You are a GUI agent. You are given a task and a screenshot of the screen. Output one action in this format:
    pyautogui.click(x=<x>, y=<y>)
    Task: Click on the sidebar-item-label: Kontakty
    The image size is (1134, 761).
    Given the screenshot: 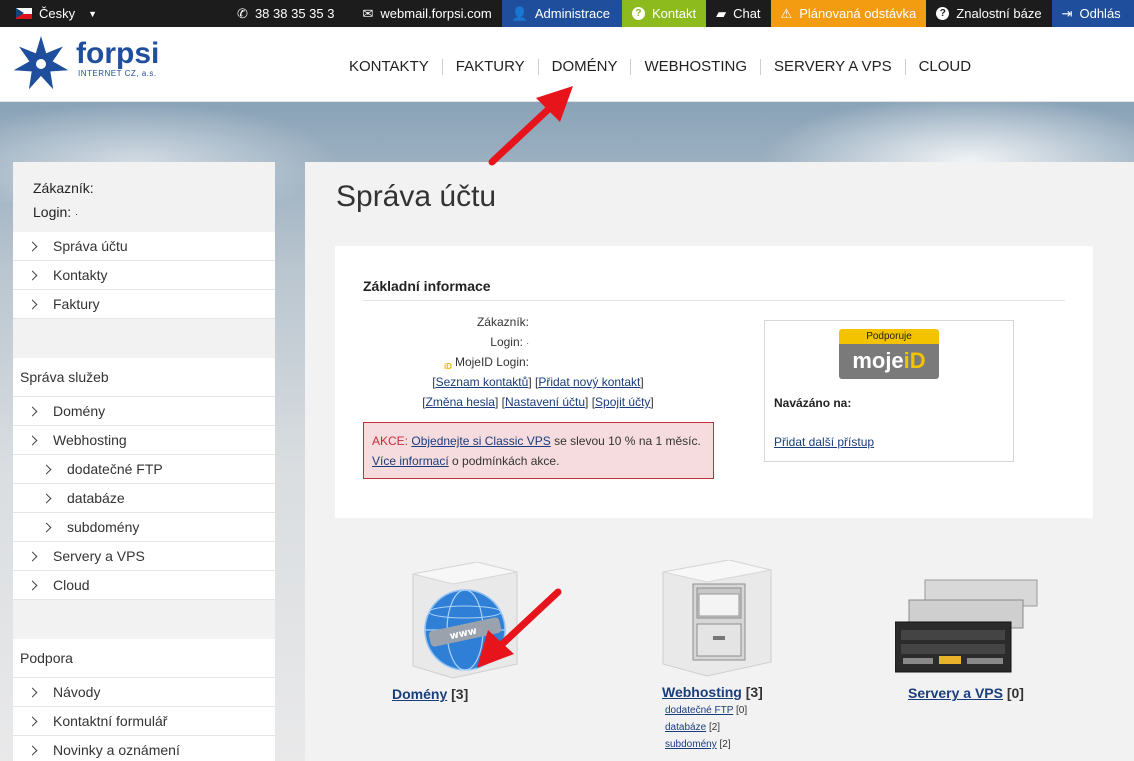 What is the action you would take?
    pyautogui.click(x=80, y=275)
    